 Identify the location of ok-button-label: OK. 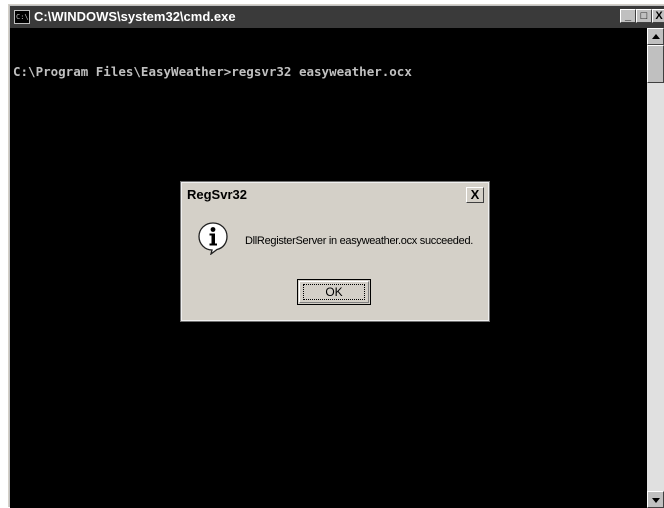
(334, 292).